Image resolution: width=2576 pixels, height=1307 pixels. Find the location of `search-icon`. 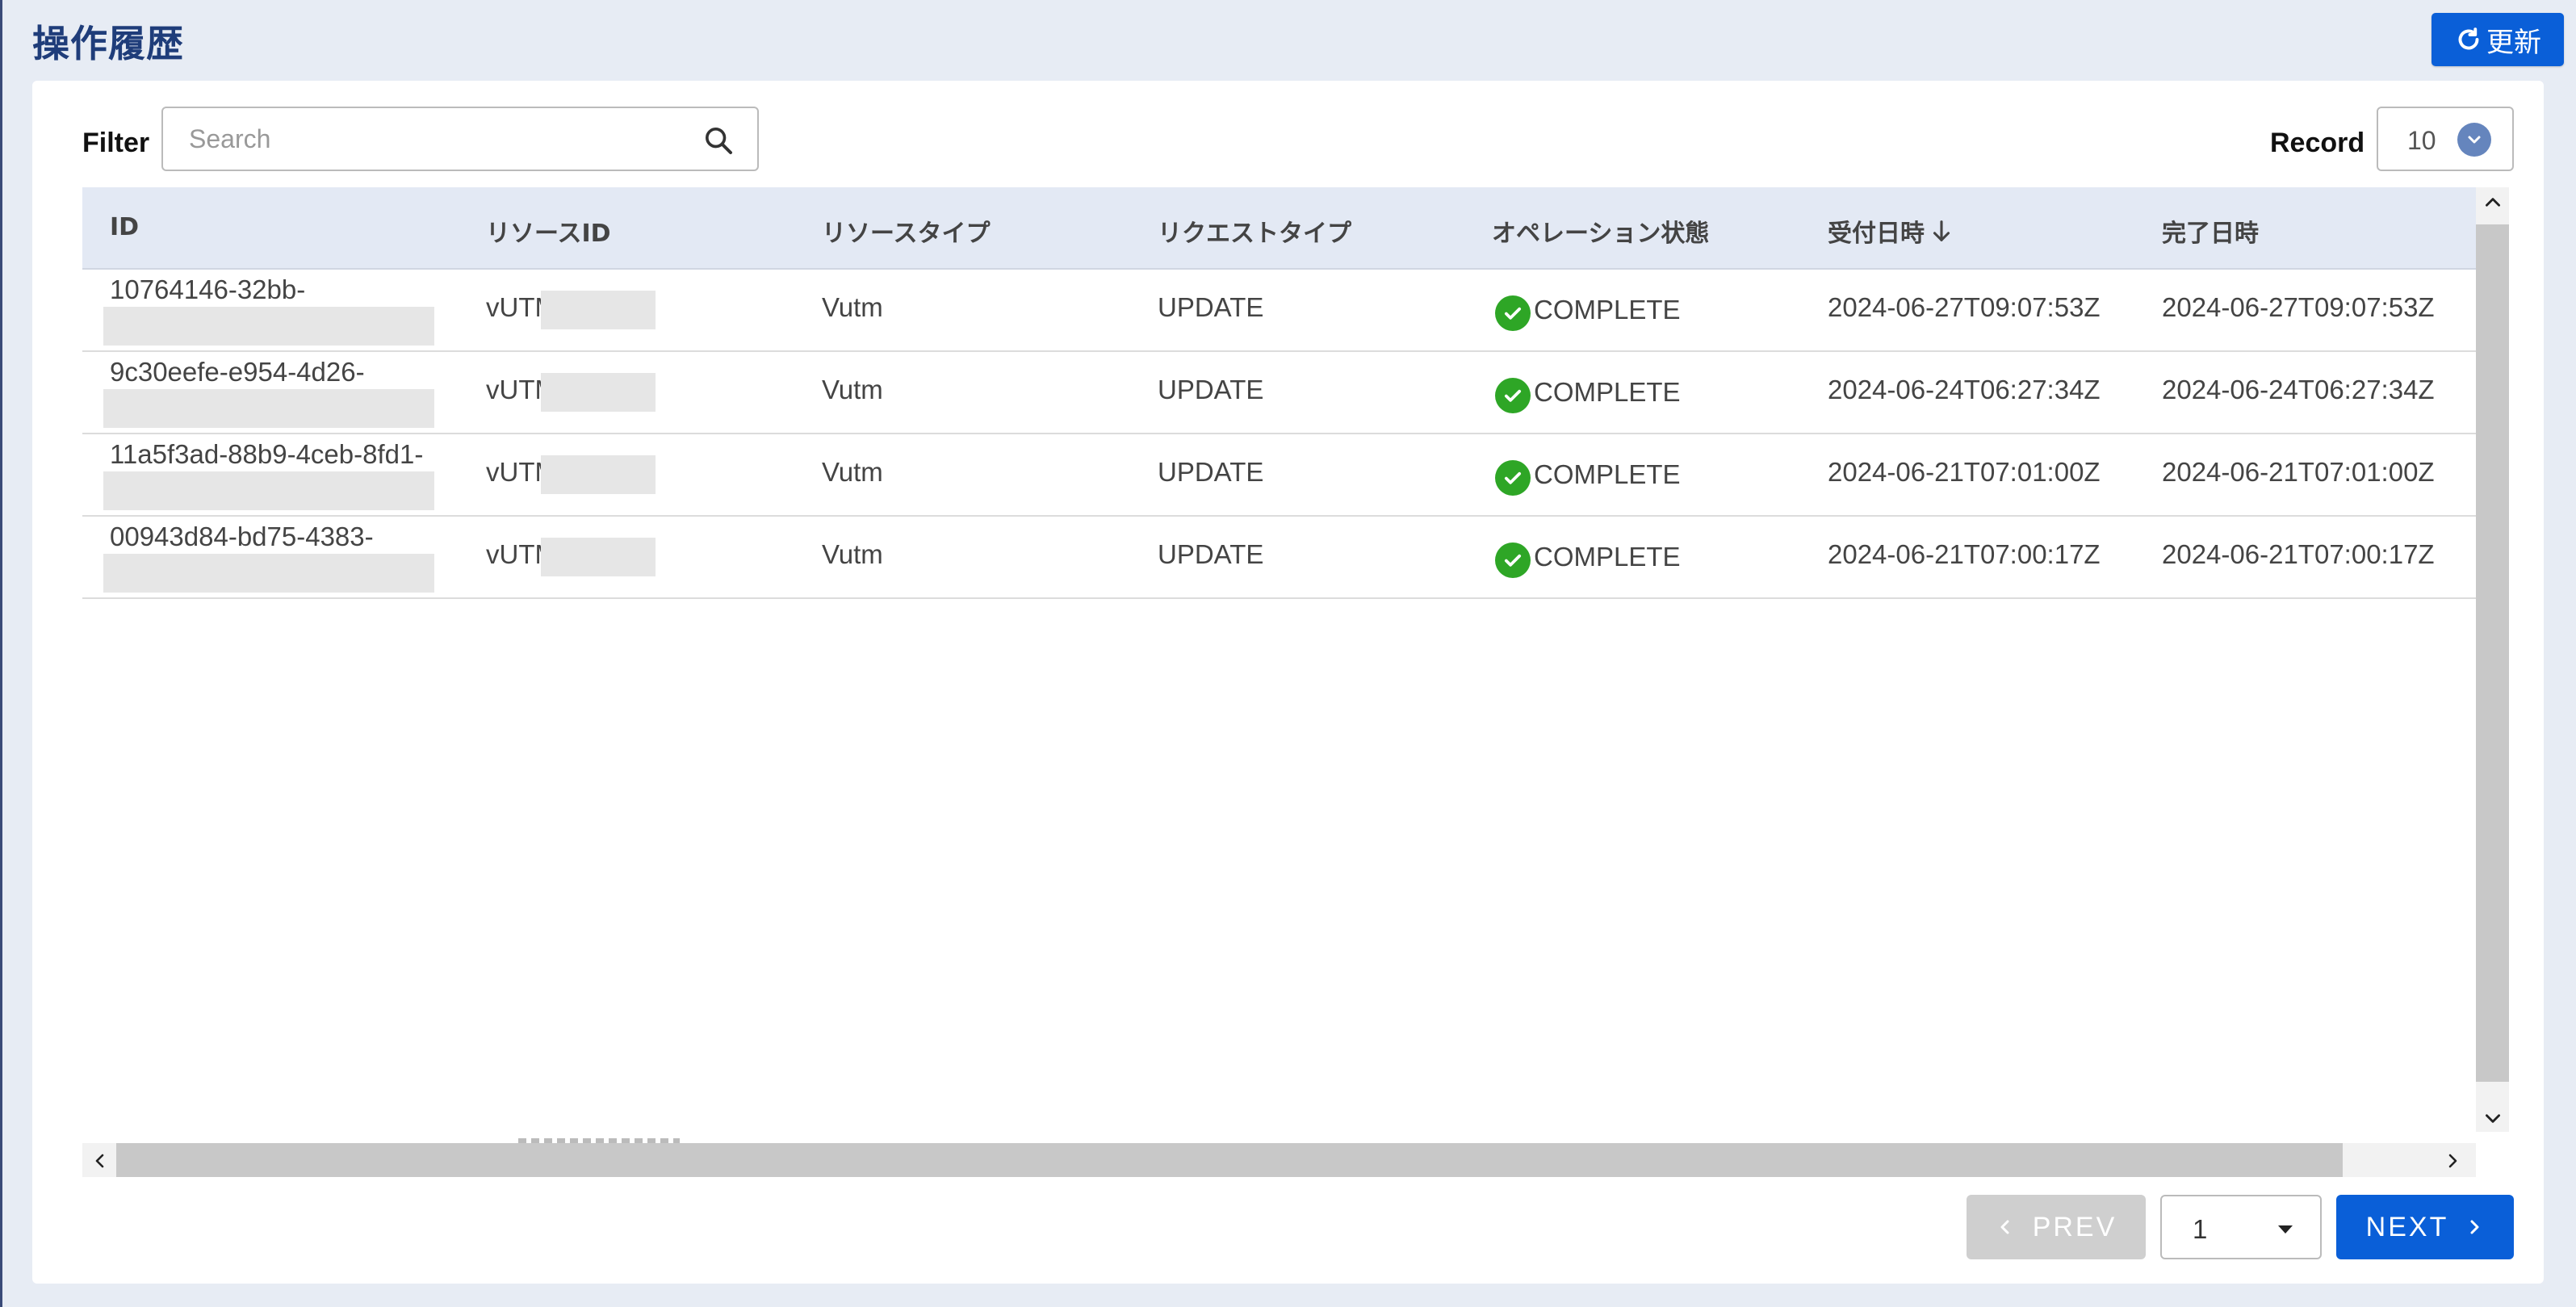

search-icon is located at coordinates (718, 140).